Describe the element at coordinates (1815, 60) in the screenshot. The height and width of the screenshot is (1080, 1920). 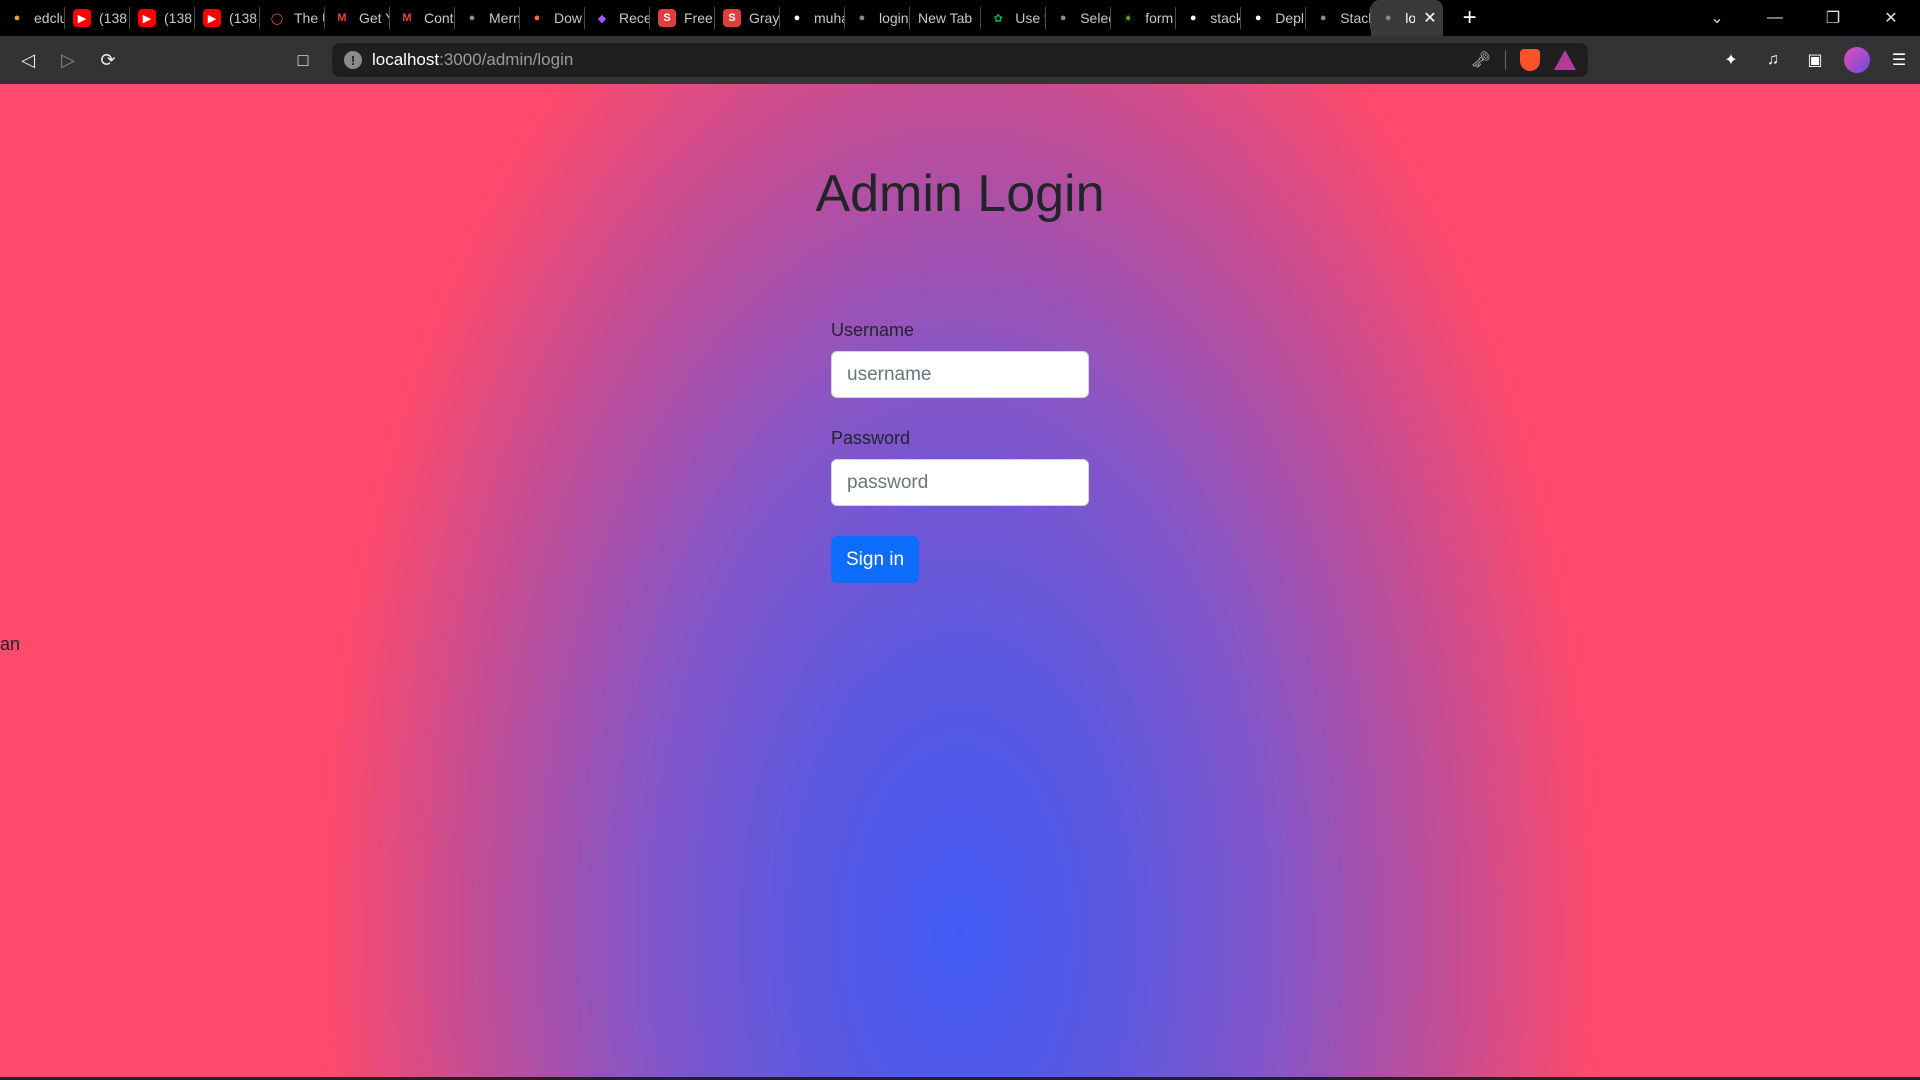
I see `wallet-icon: ▣` at that location.